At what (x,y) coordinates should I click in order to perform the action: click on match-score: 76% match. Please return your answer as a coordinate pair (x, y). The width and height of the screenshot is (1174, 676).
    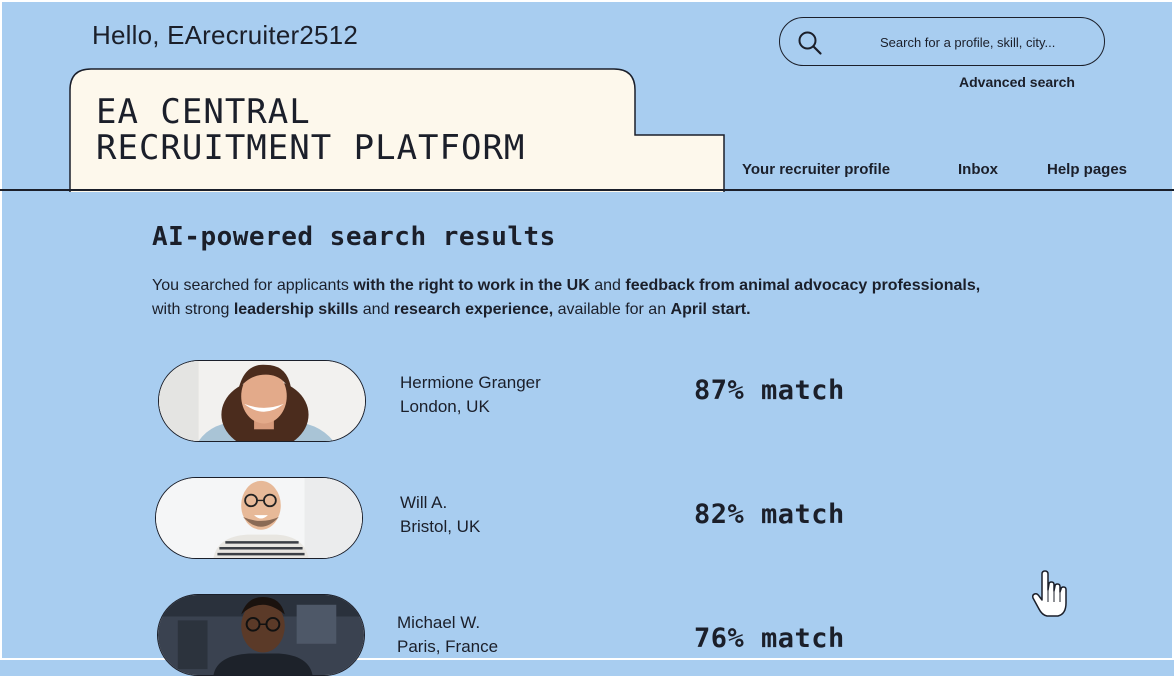
    Looking at the image, I should click on (769, 638).